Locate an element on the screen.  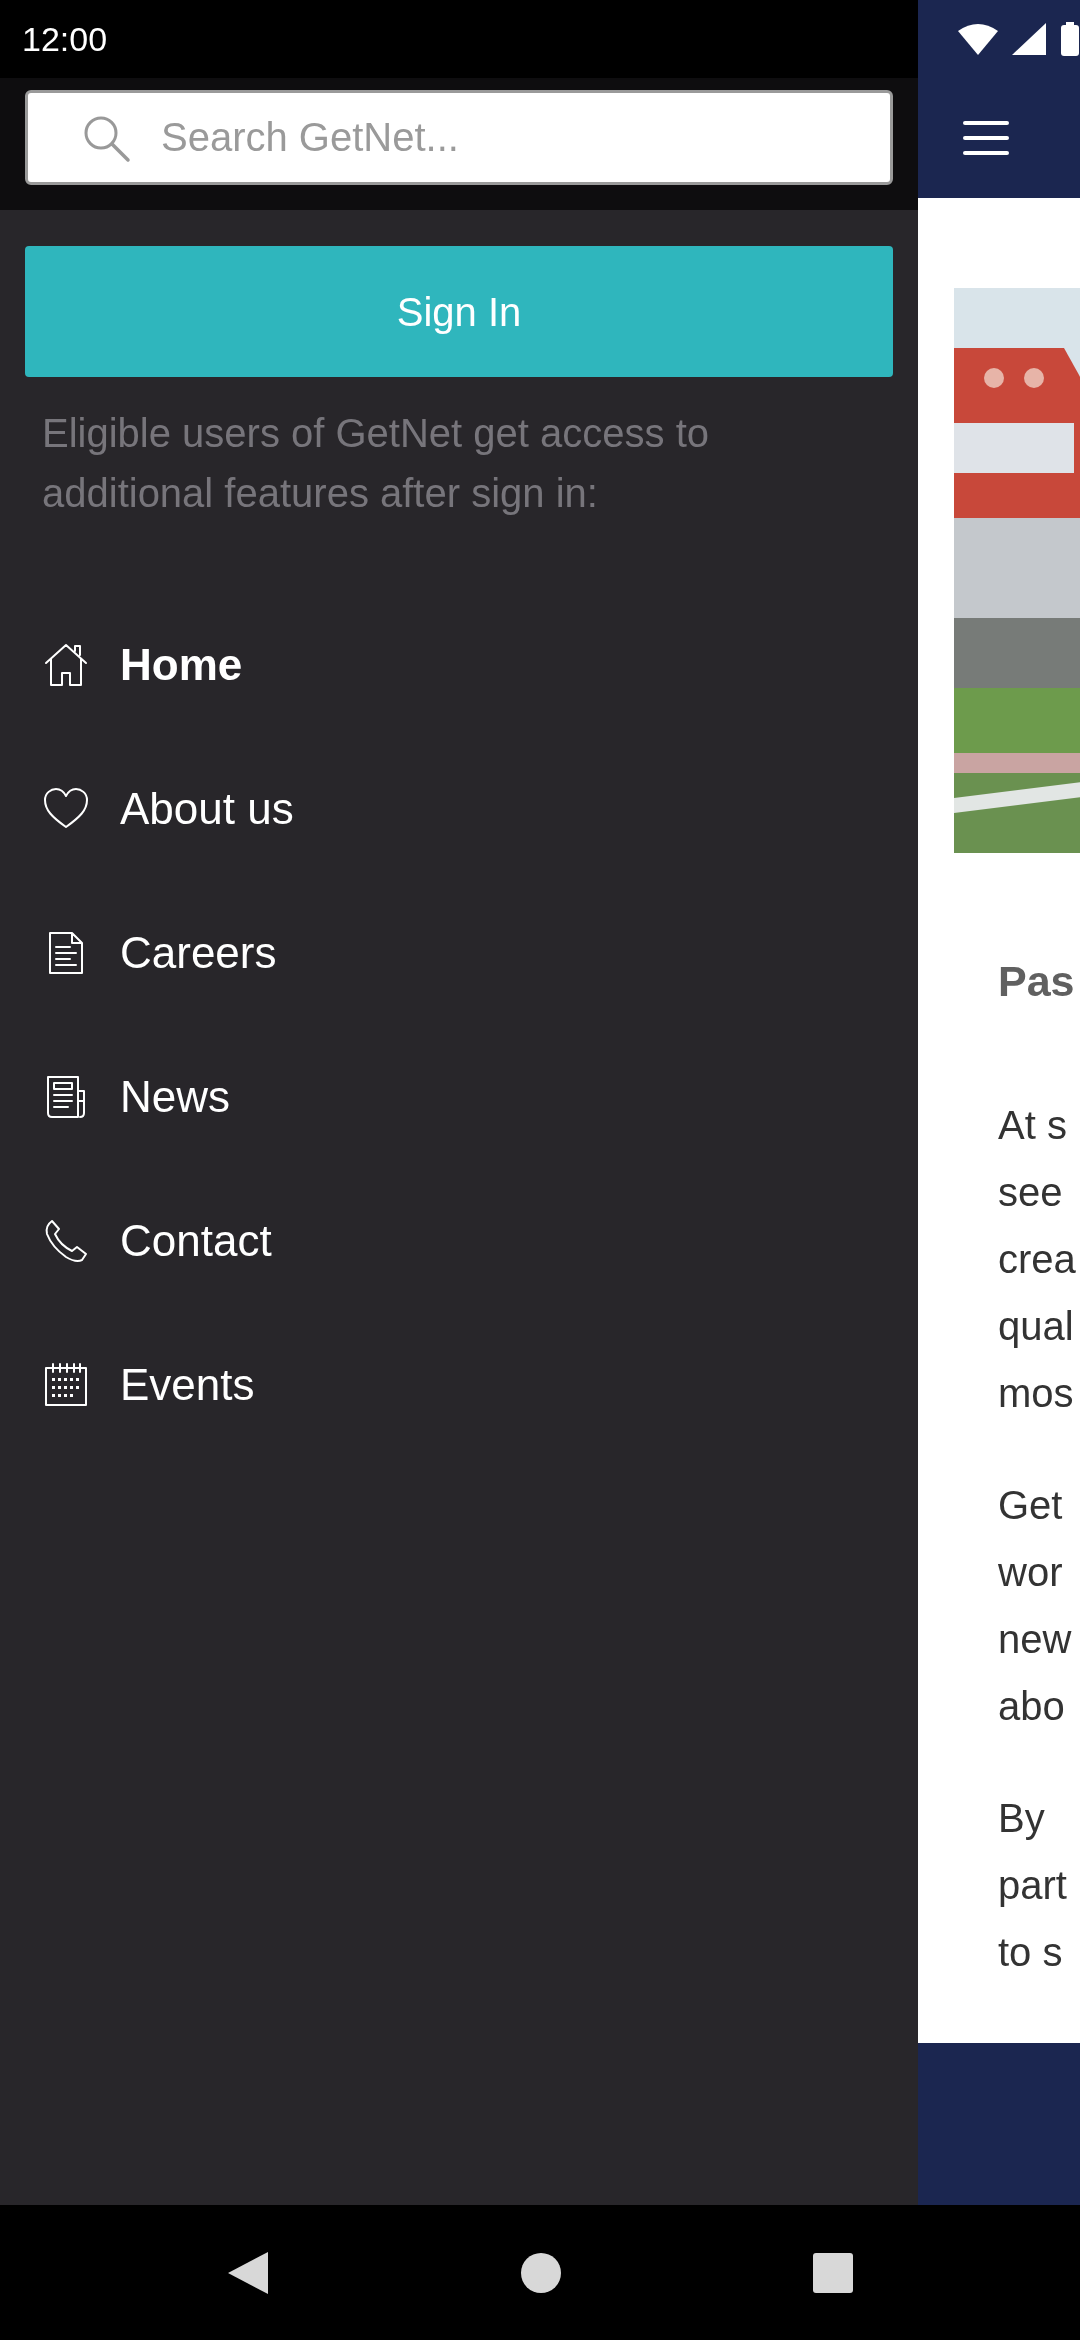
paragraph-line: mos is located at coordinates (1036, 1393).